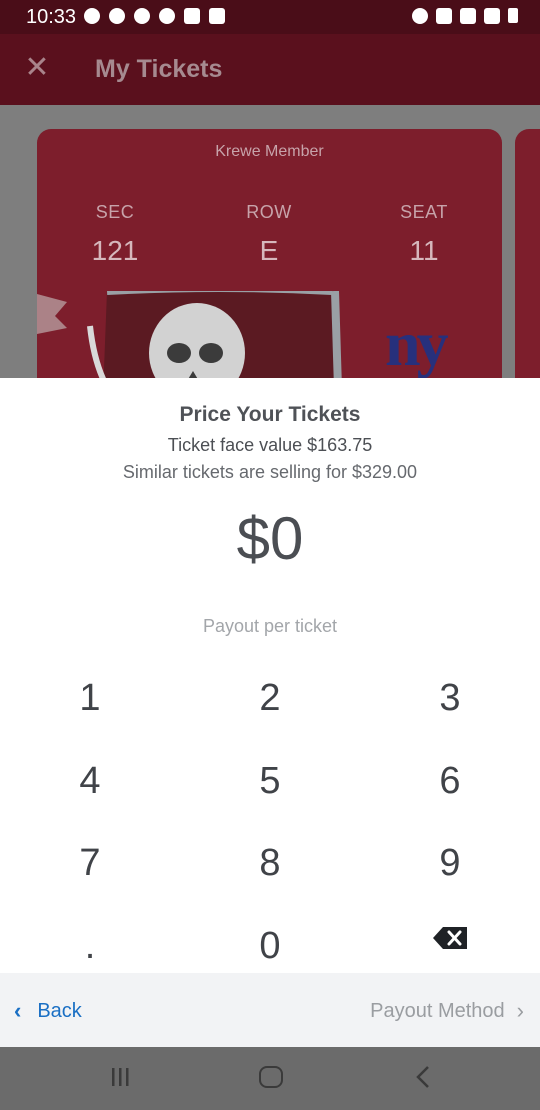  I want to click on recents-icon, so click(120, 1077).